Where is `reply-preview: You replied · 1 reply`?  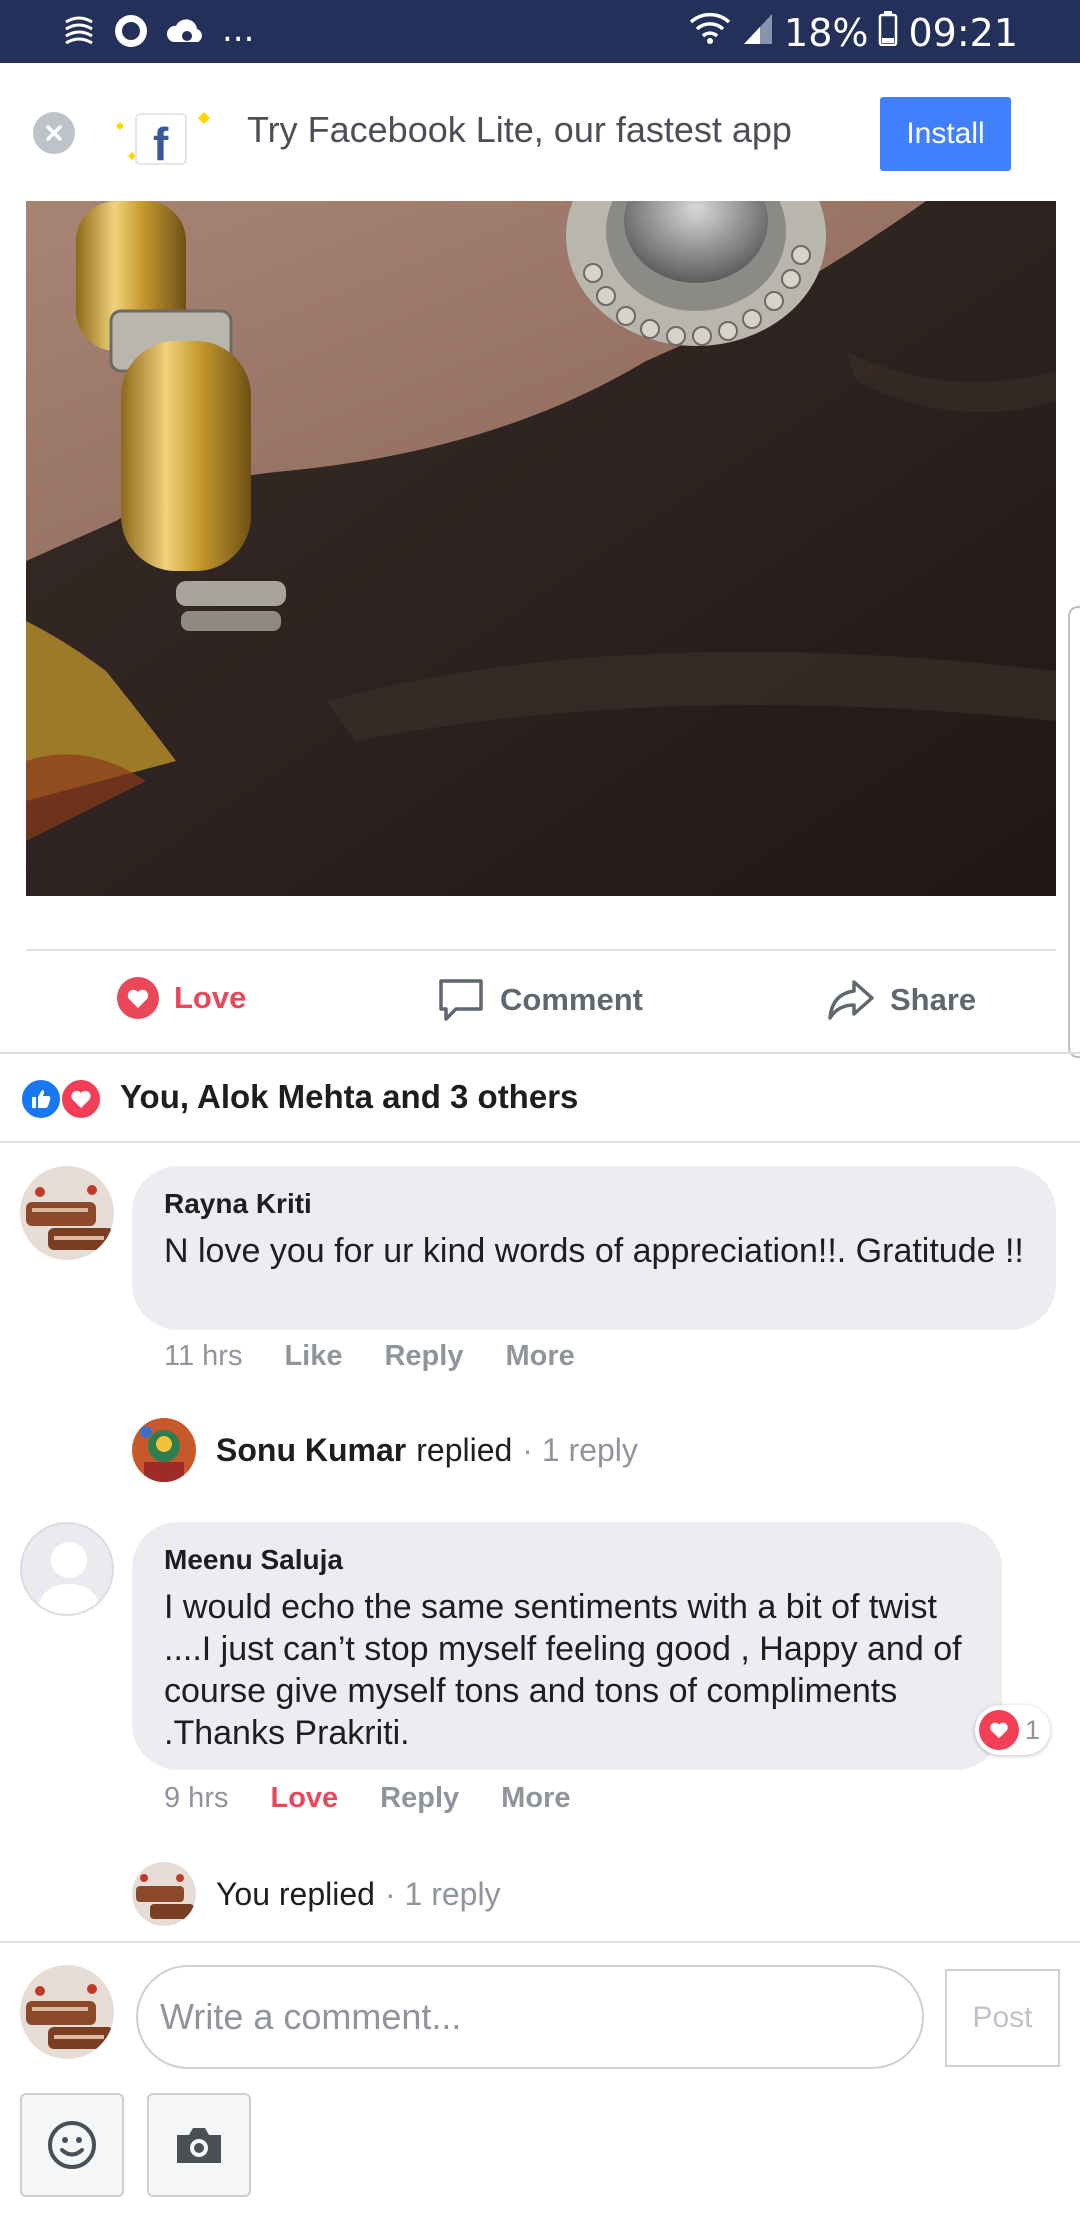 reply-preview: You replied · 1 reply is located at coordinates (316, 1894).